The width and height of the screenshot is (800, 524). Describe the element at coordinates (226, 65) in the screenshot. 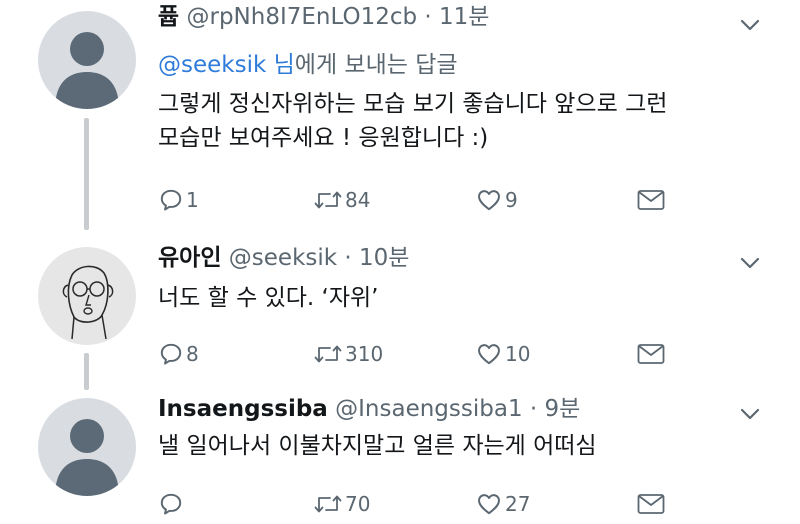

I see `reply-mention-link: @seeksik 님` at that location.